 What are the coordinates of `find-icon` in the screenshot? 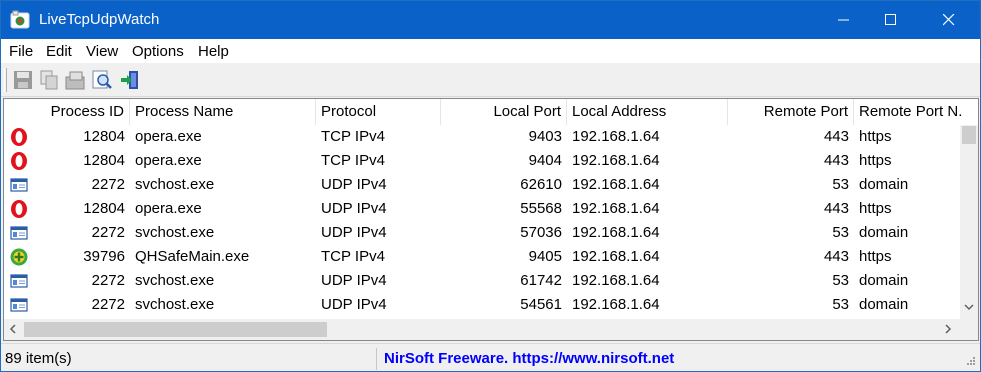 It's located at (102, 79).